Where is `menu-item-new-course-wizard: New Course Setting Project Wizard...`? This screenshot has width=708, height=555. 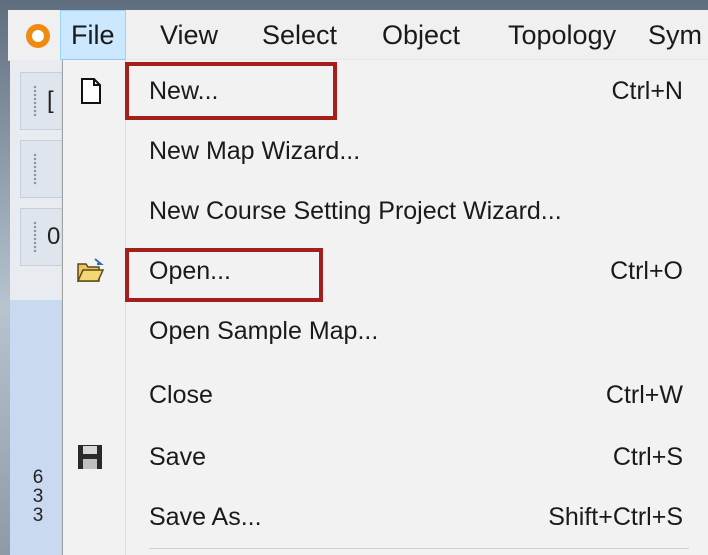 menu-item-new-course-wizard: New Course Setting Project Wizard... is located at coordinates (383, 211).